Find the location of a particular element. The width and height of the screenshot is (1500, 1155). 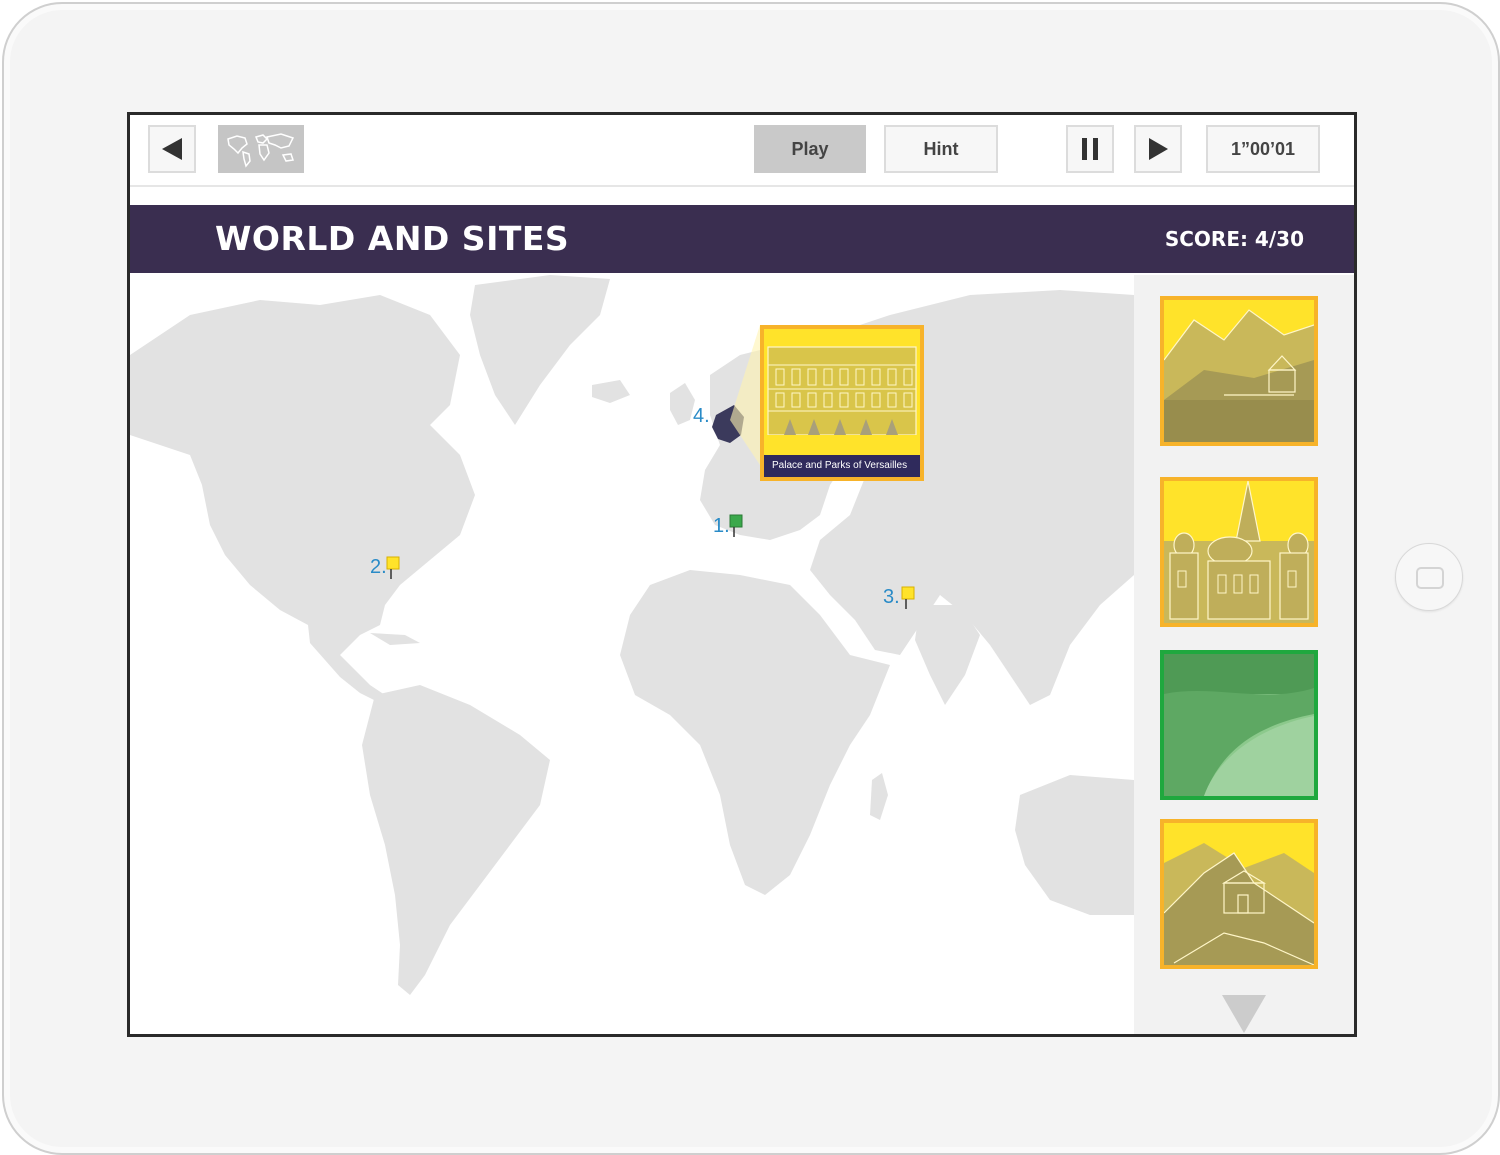

world-map-button is located at coordinates (261, 149).